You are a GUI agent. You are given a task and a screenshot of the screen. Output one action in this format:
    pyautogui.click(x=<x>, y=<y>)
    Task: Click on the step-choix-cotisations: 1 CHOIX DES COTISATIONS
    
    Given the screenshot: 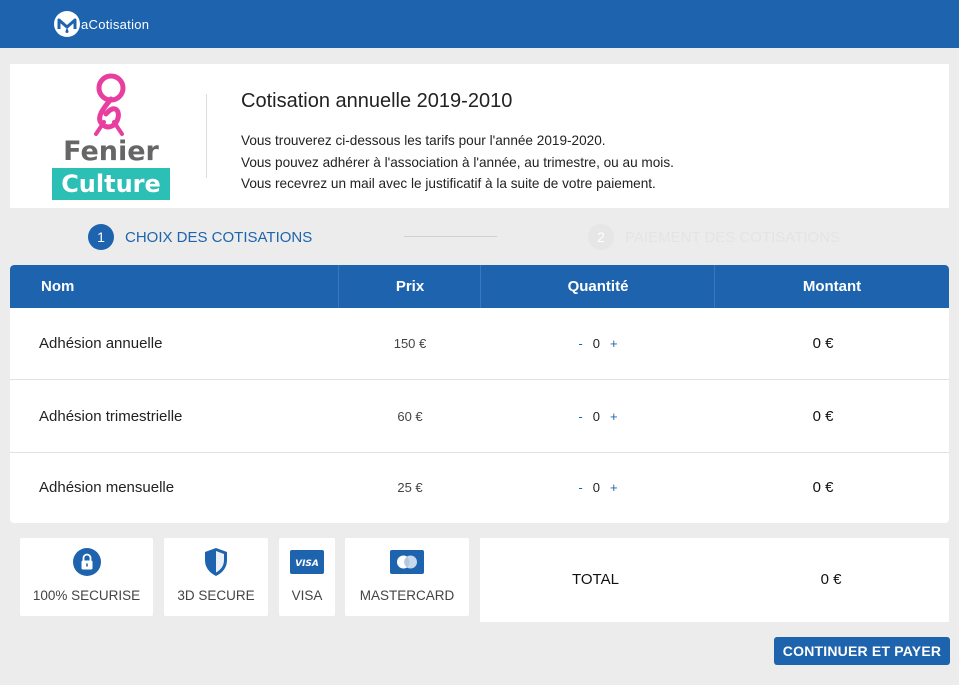 What is the action you would take?
    pyautogui.click(x=200, y=237)
    